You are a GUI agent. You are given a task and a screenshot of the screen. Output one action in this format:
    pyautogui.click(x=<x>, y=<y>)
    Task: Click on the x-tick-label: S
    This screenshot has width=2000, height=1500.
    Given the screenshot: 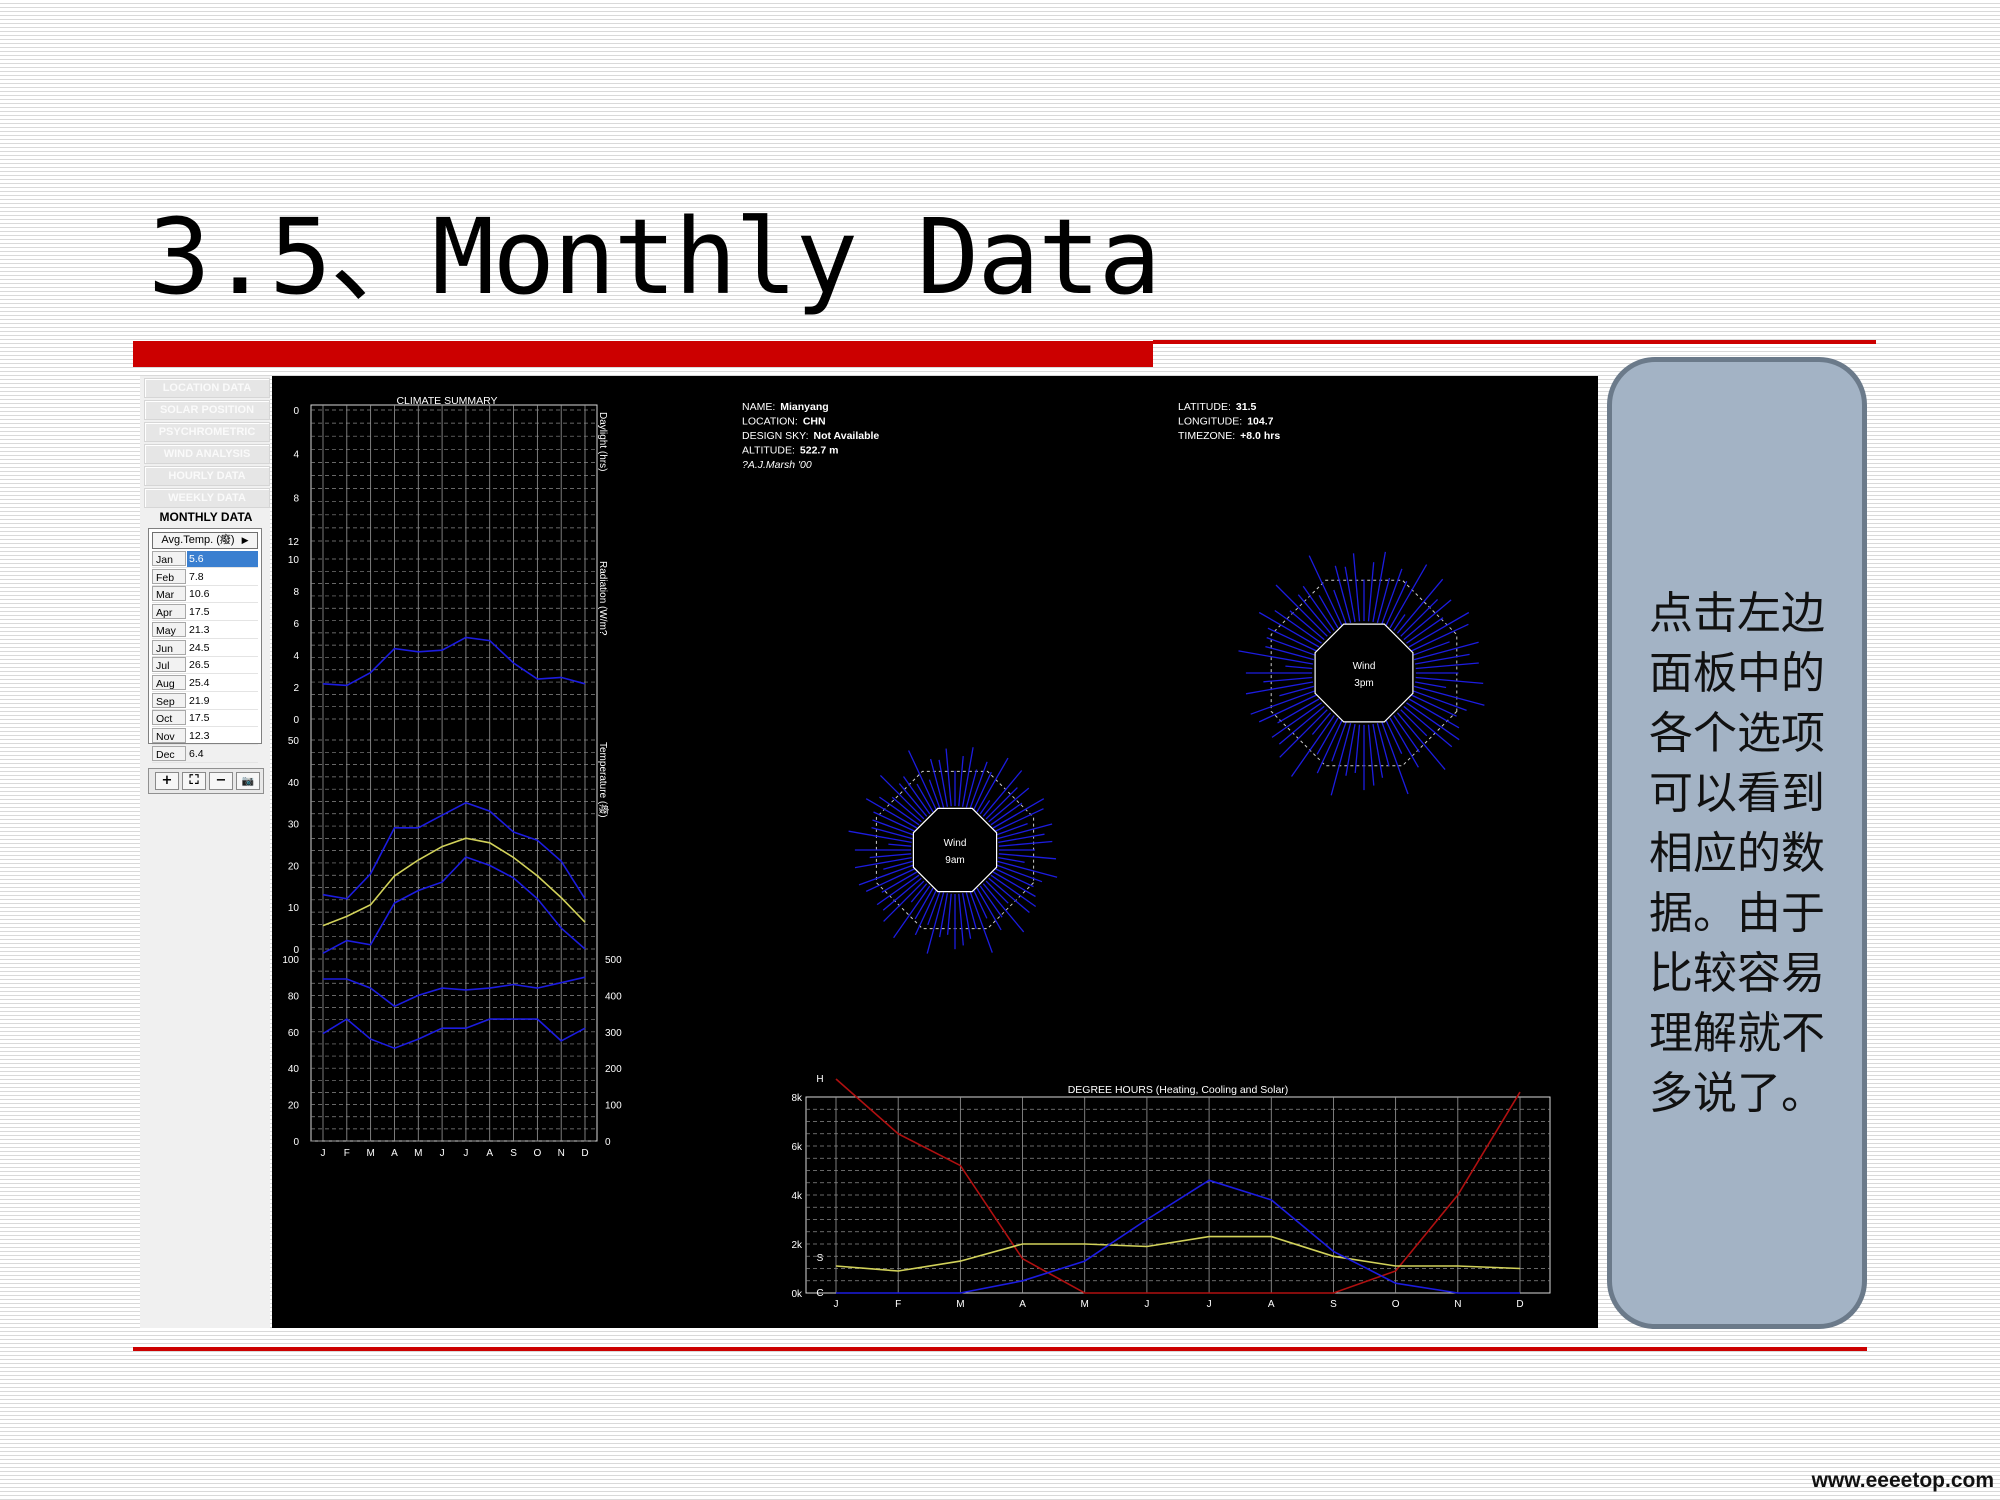 What is the action you would take?
    pyautogui.click(x=513, y=1153)
    